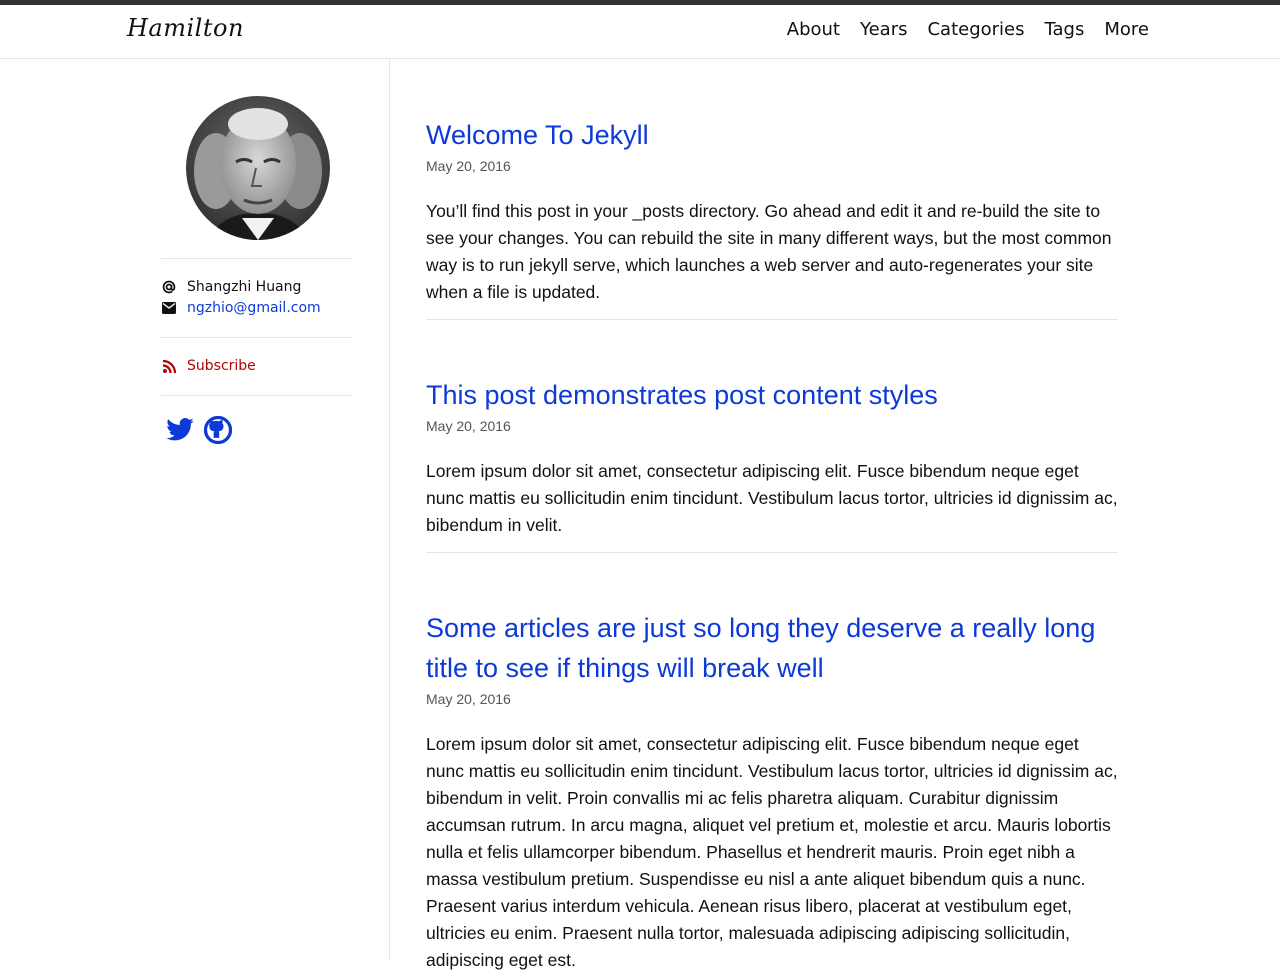 The width and height of the screenshot is (1280, 974). What do you see at coordinates (884, 29) in the screenshot?
I see `nav-years: Years` at bounding box center [884, 29].